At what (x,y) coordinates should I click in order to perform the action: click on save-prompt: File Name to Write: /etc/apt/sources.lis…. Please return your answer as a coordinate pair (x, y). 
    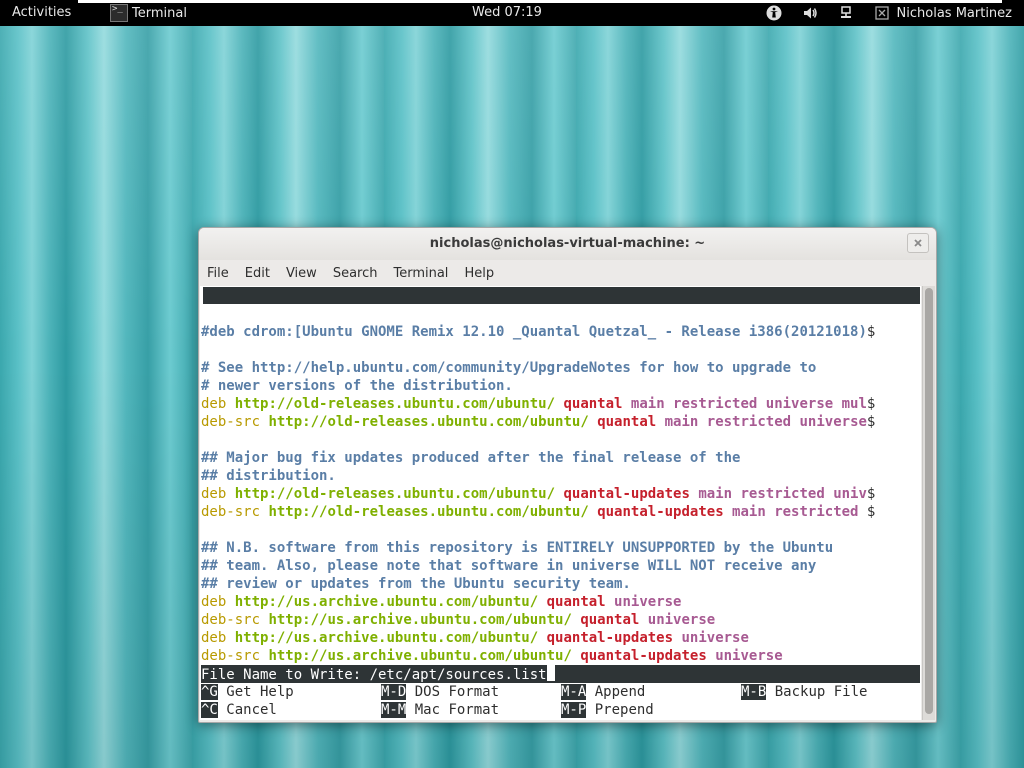
    Looking at the image, I should click on (560, 674).